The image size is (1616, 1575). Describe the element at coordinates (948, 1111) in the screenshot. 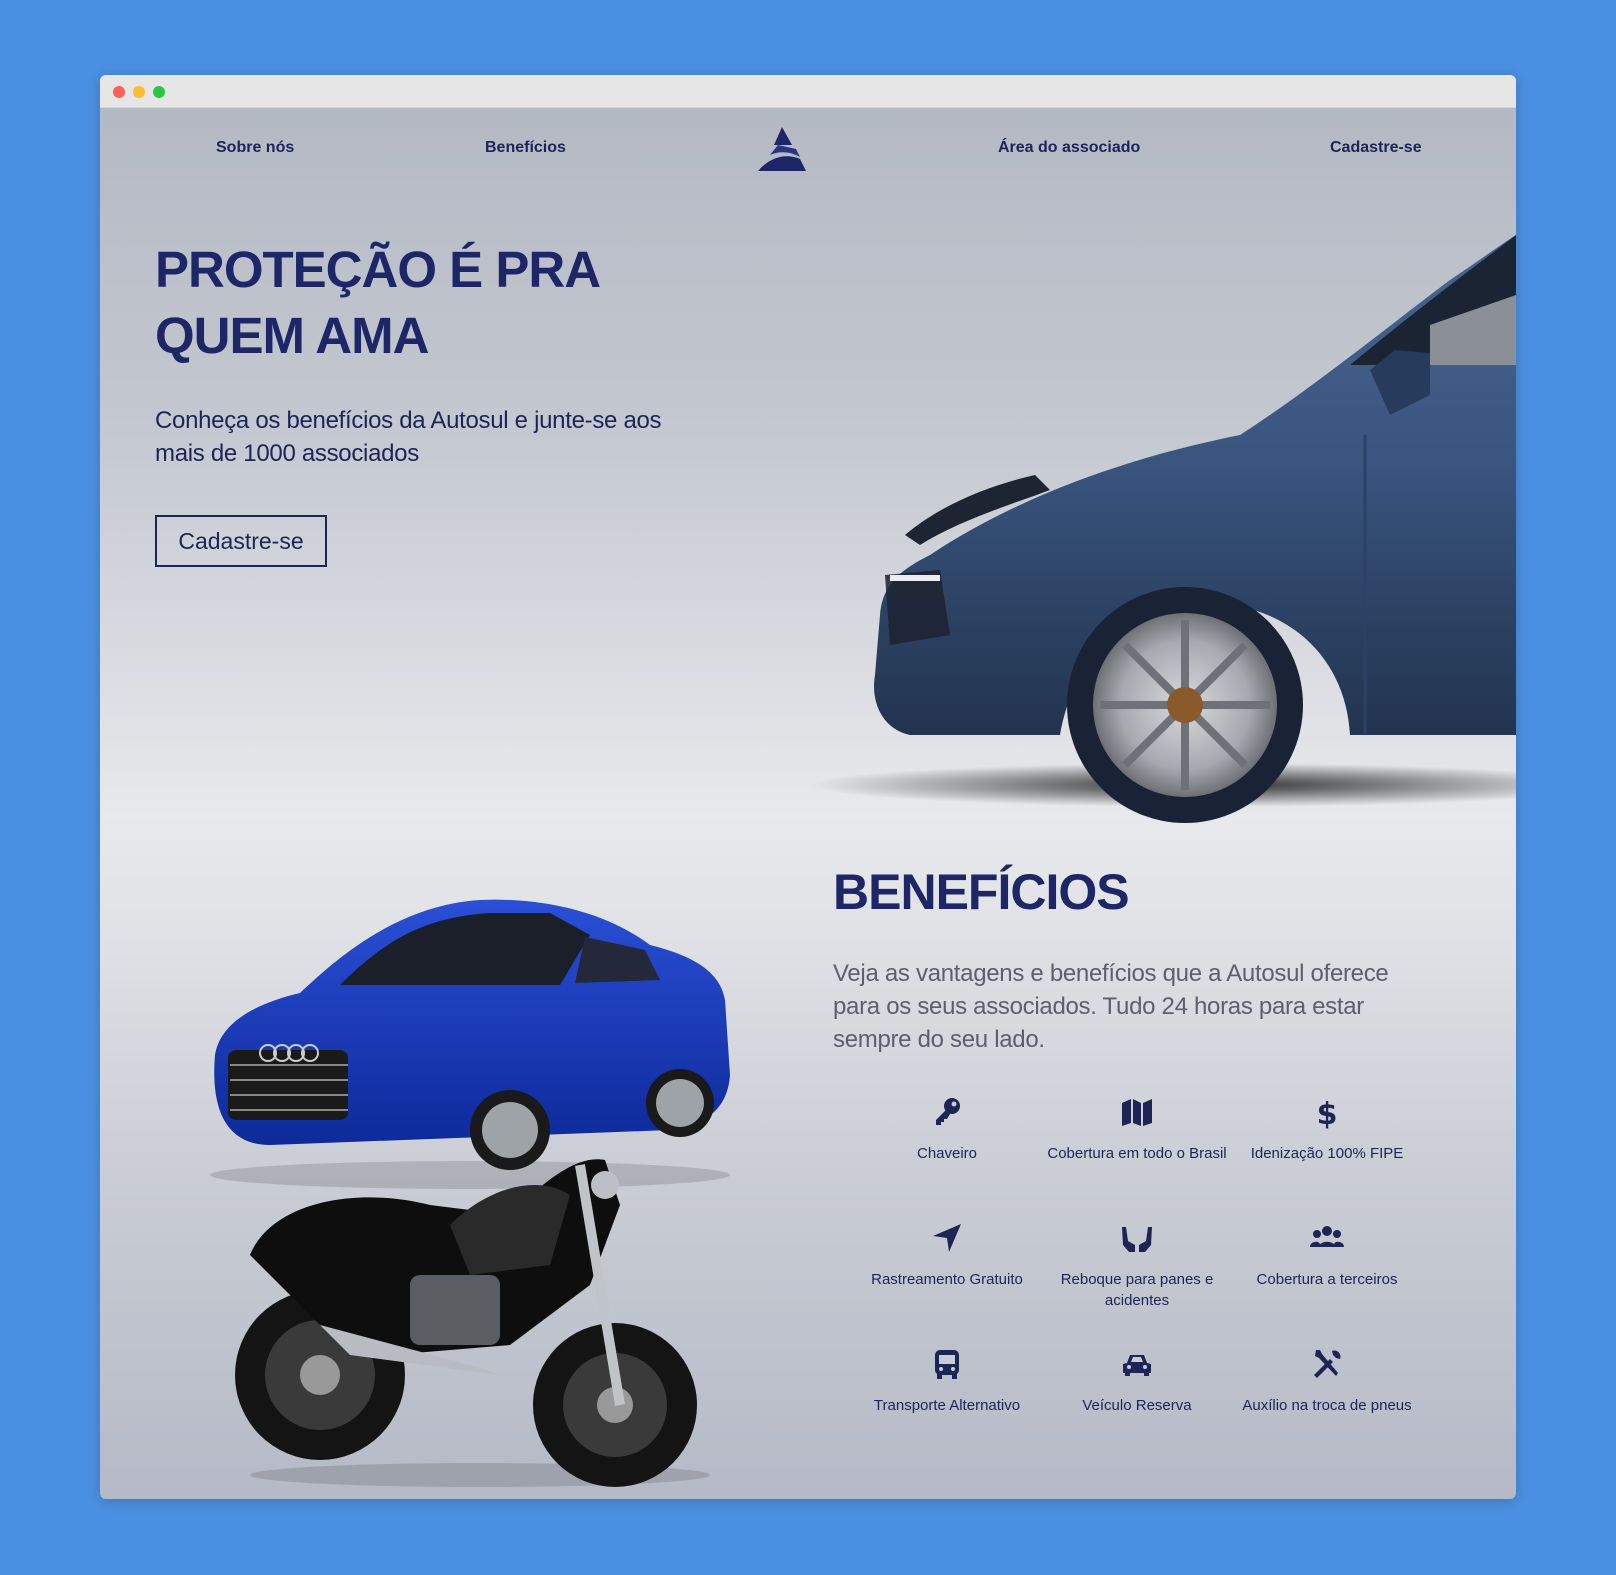

I see `key-icon` at that location.